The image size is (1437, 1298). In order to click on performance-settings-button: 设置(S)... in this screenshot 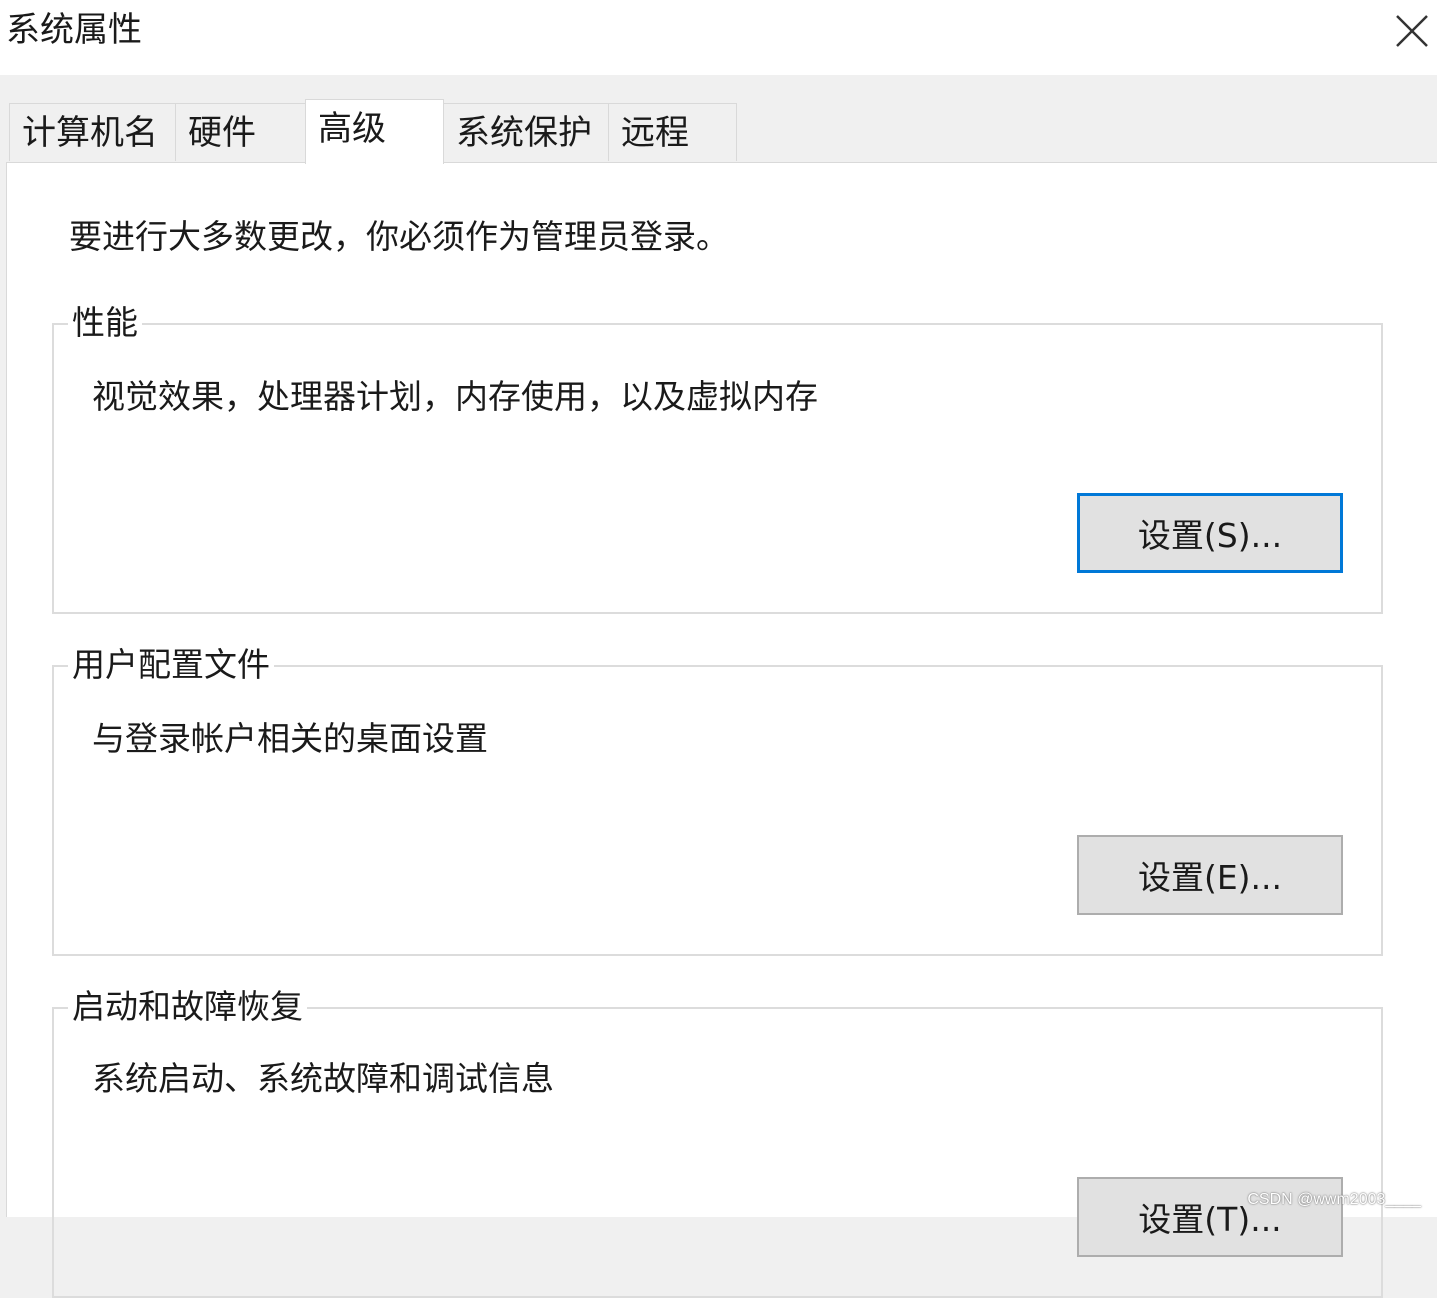, I will do `click(1210, 533)`.